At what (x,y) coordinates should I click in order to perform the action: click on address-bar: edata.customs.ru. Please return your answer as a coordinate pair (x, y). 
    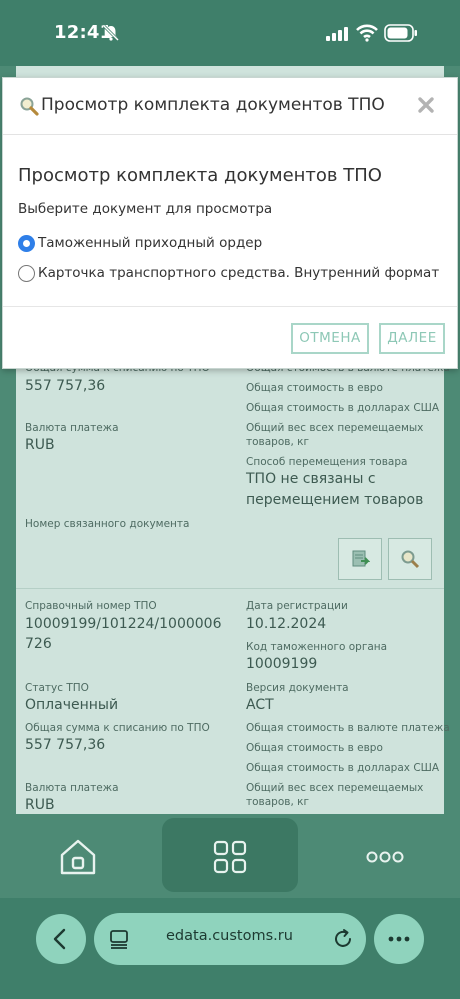
    Looking at the image, I should click on (230, 939).